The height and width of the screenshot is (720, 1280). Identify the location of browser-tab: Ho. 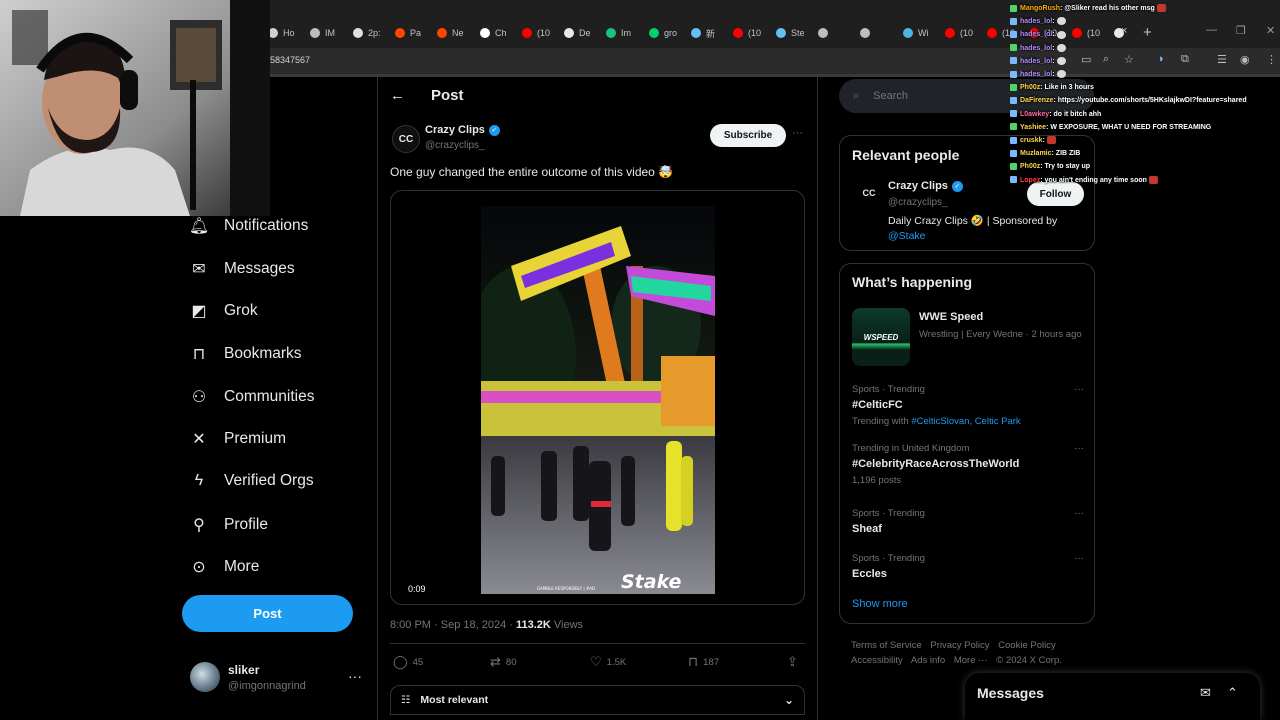
(281, 33).